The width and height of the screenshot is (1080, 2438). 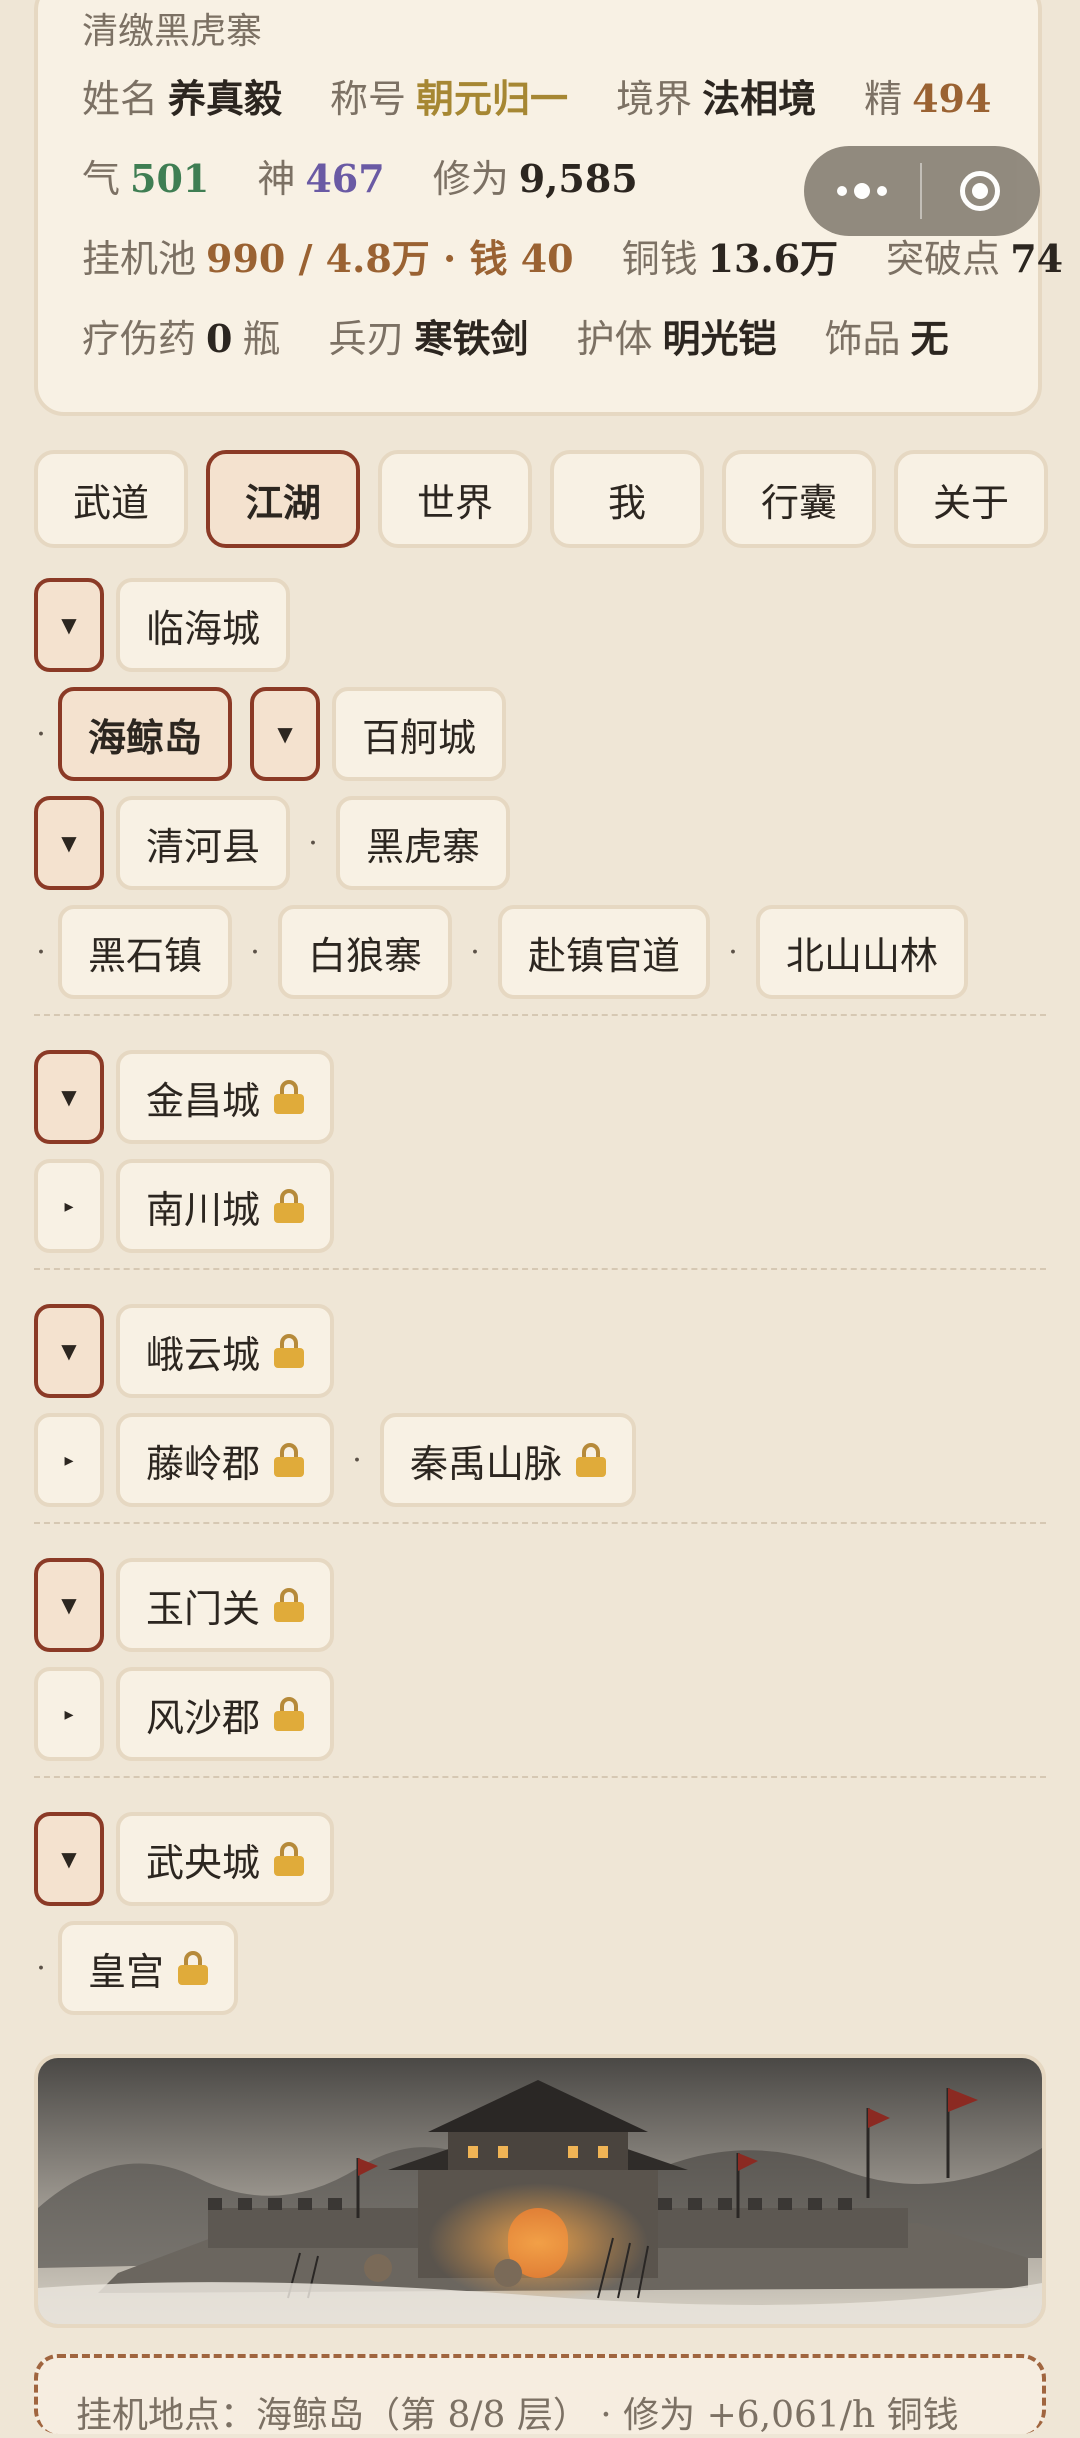 What do you see at coordinates (541, 499) in the screenshot?
I see `main-tabs: 武道 江湖 世界 我 行囊 关于` at bounding box center [541, 499].